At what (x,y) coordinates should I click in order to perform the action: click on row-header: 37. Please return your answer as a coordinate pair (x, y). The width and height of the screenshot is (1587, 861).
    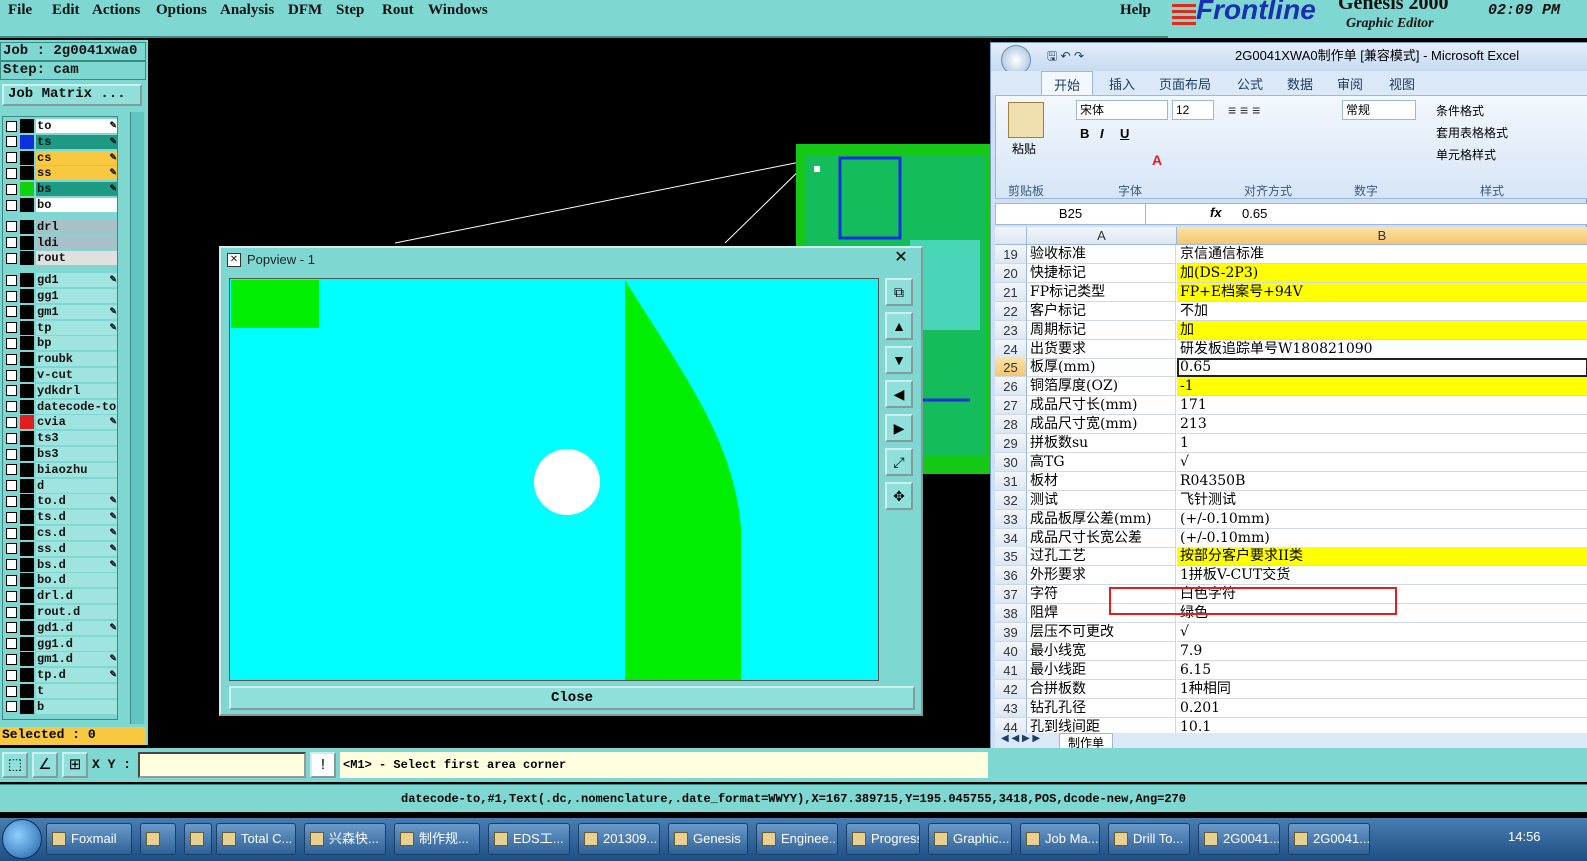
    Looking at the image, I should click on (1011, 595).